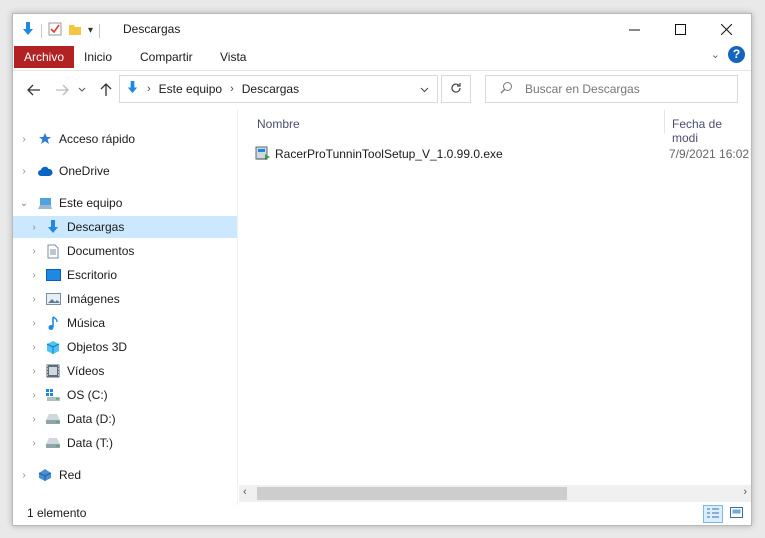  What do you see at coordinates (506, 89) in the screenshot?
I see `search-icon` at bounding box center [506, 89].